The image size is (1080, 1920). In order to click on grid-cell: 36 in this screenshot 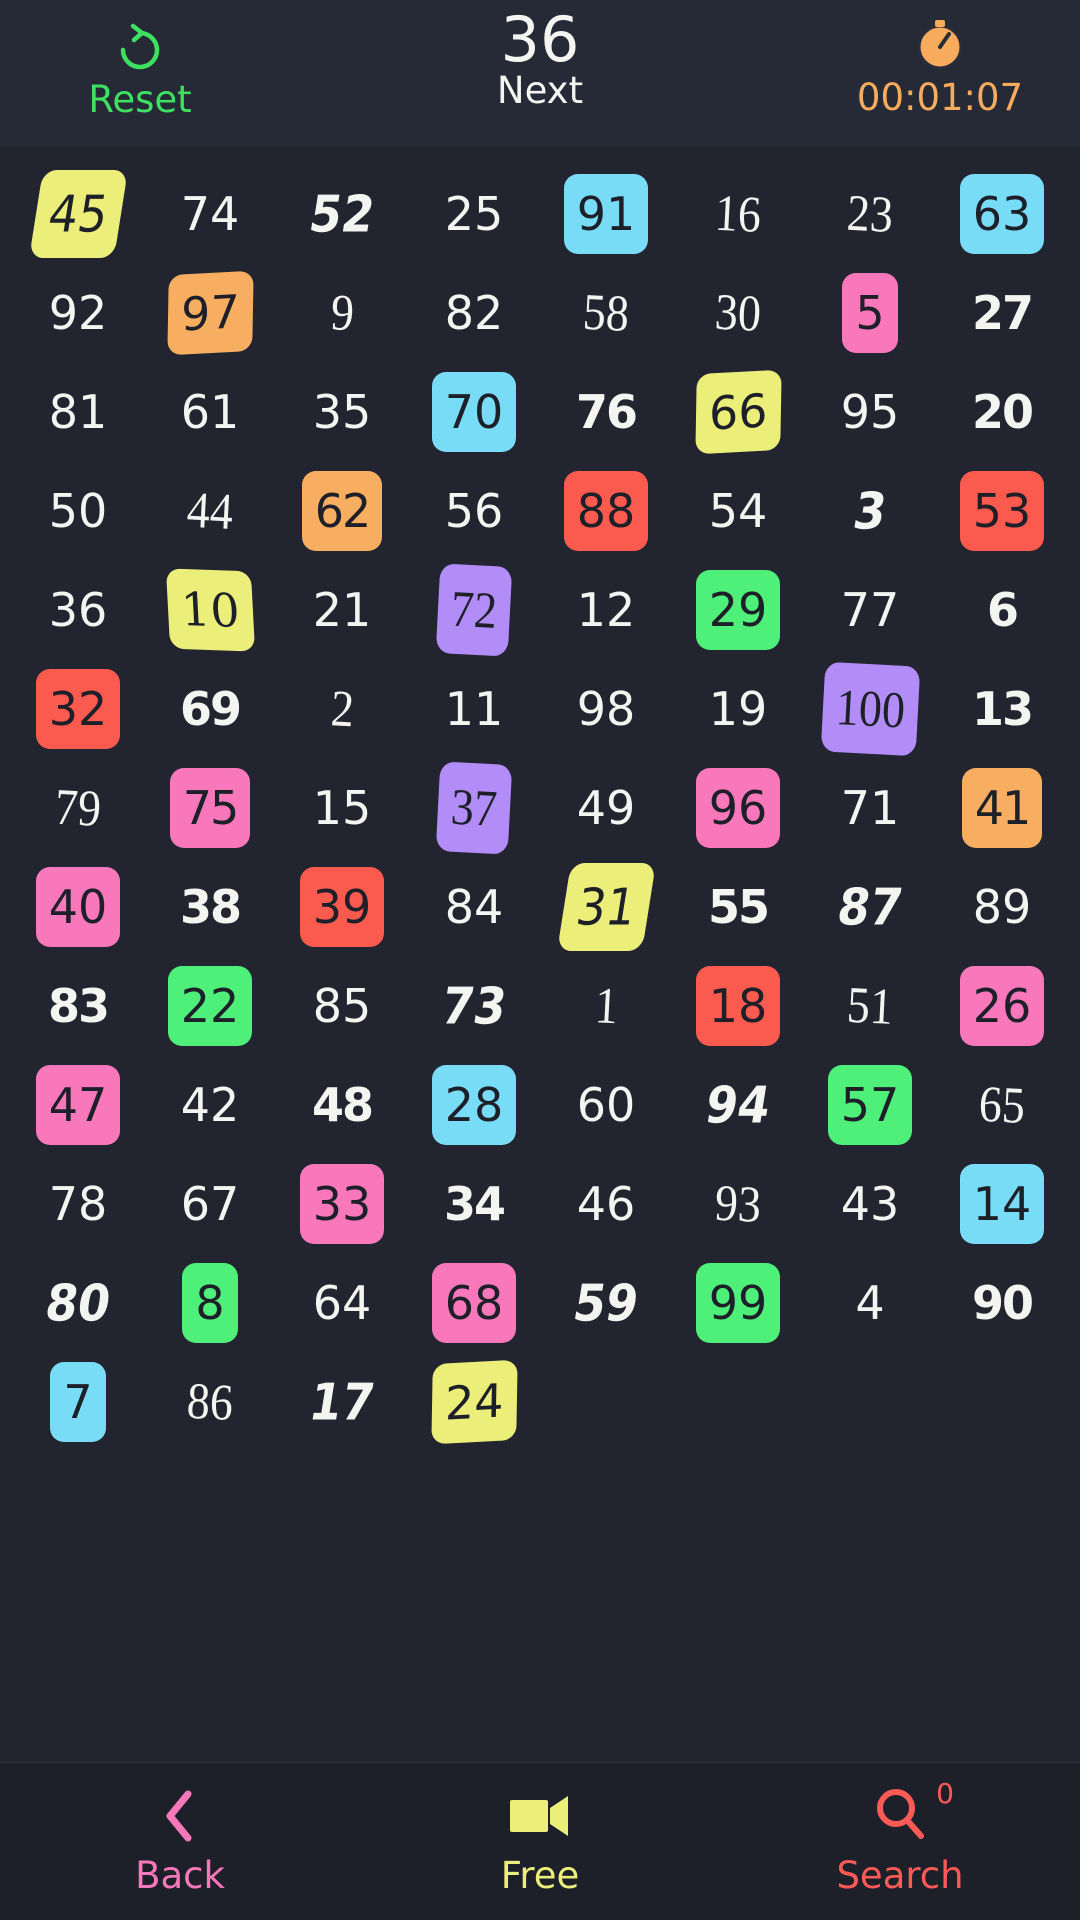, I will do `click(78, 609)`.